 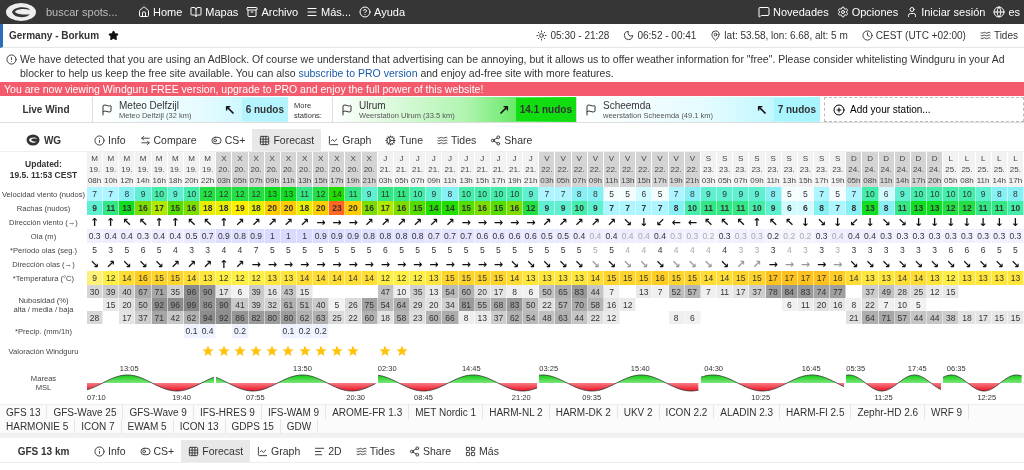 What do you see at coordinates (838, 278) in the screenshot?
I see `table-cell: 16` at bounding box center [838, 278].